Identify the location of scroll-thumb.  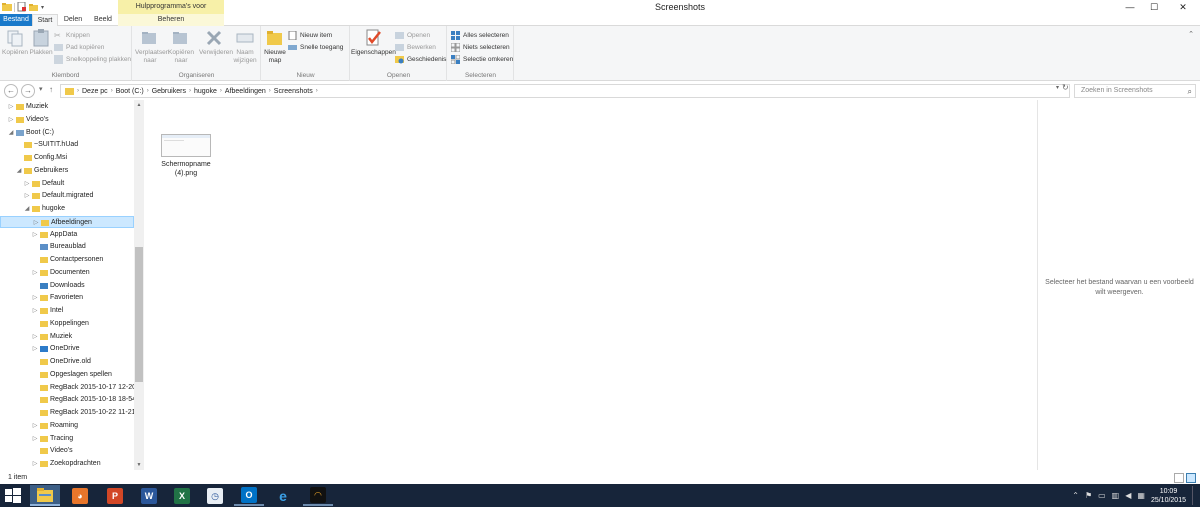
(139, 314).